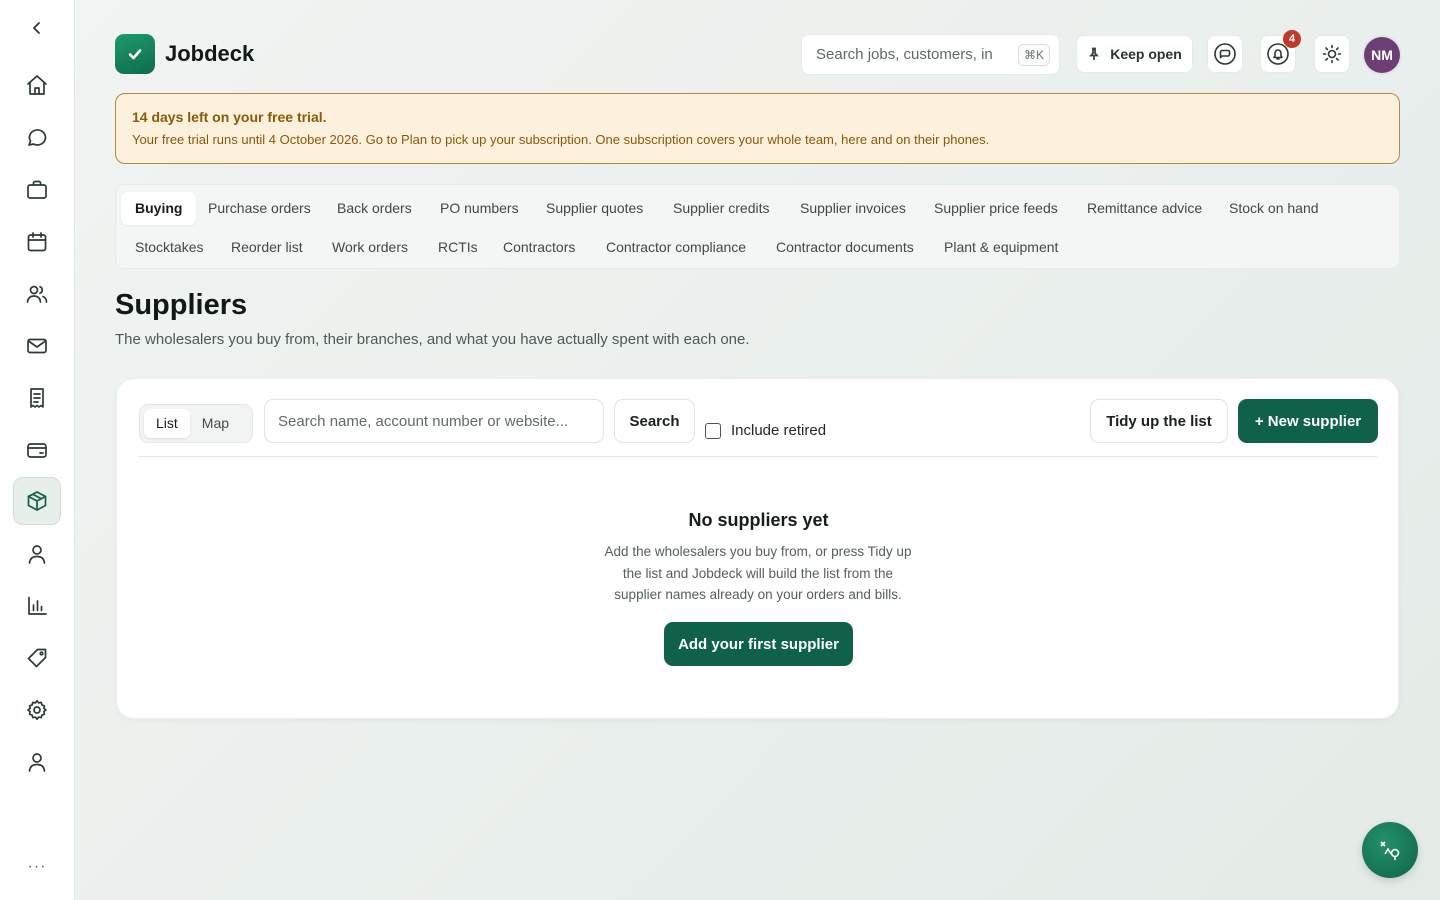 This screenshot has width=1440, height=900. Describe the element at coordinates (374, 208) in the screenshot. I see `tab-back-orders: Back orders` at that location.